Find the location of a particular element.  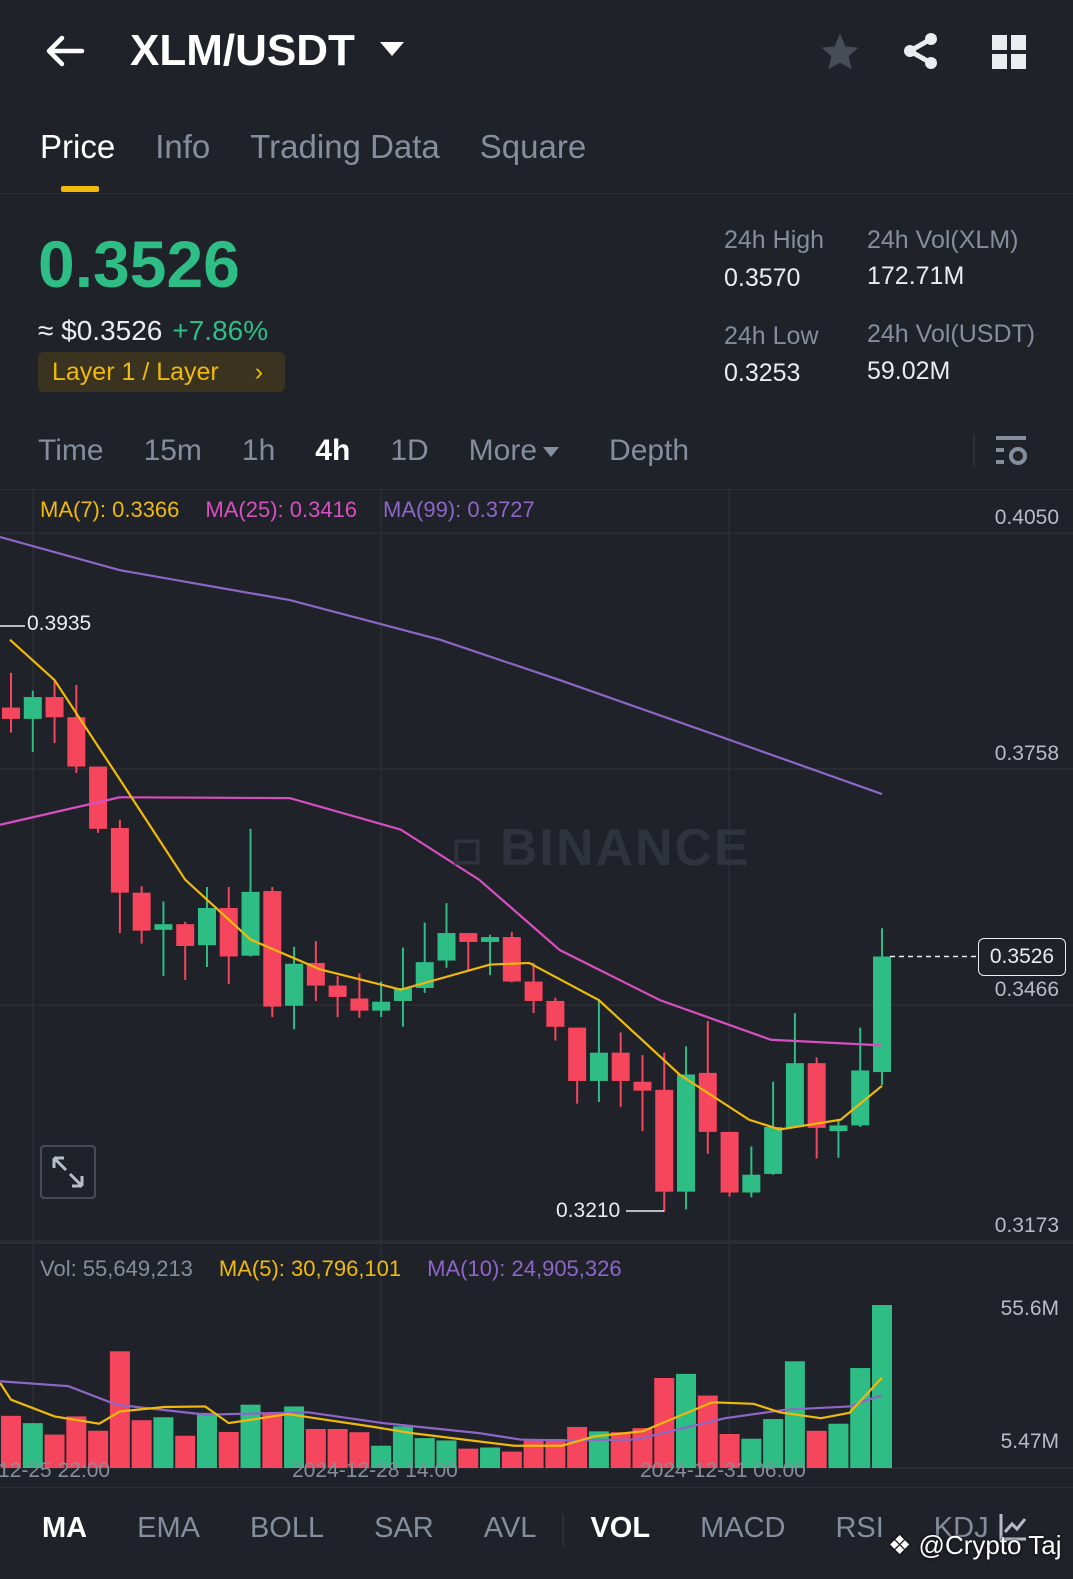

indicator-avl: AVL is located at coordinates (510, 1529).